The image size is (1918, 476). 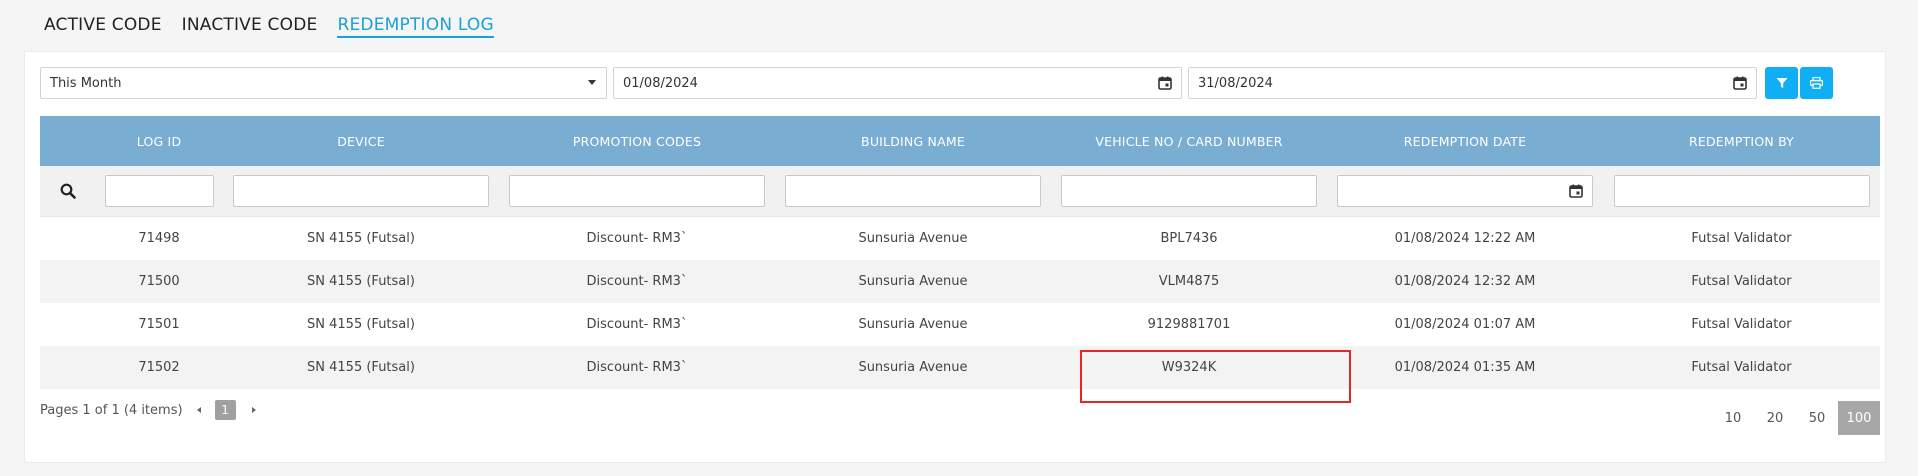 I want to click on page-size-50: 50, so click(x=1817, y=418).